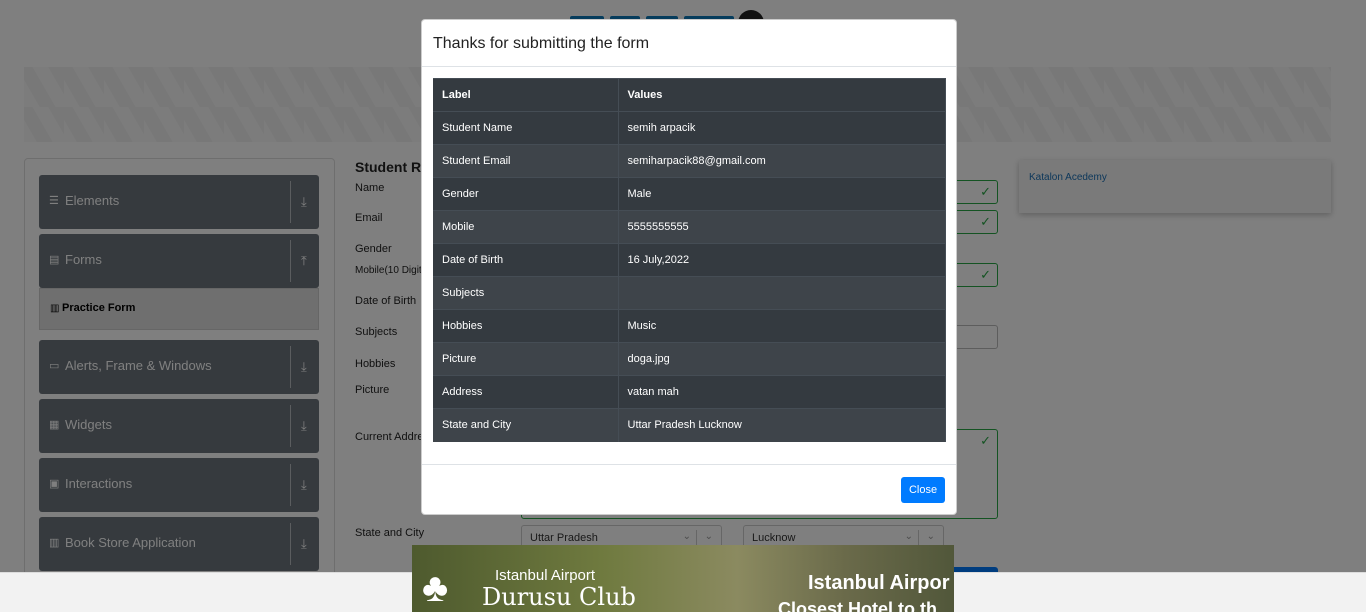 The height and width of the screenshot is (612, 1366). Describe the element at coordinates (559, 597) in the screenshot. I see `ad-line-2: Durusu Club` at that location.